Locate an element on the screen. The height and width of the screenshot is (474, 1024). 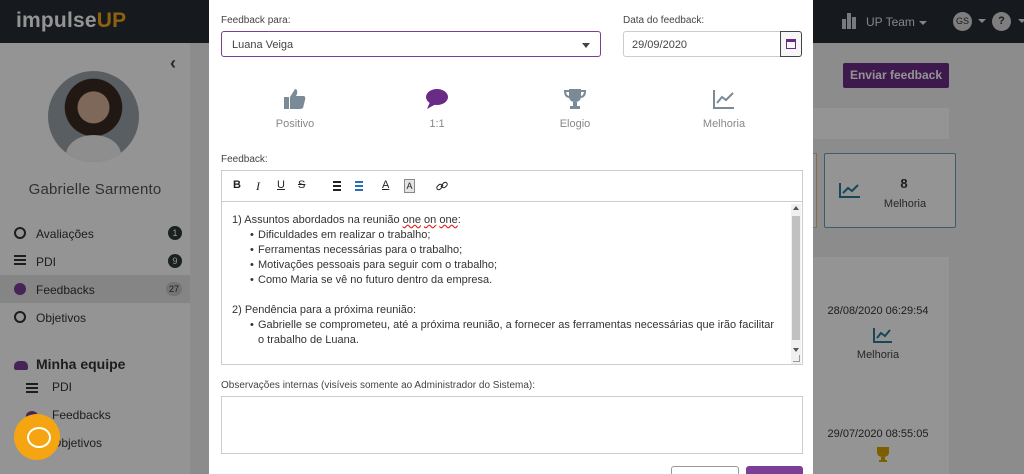
type-option-melhoria: Melhoria is located at coordinates (724, 110).